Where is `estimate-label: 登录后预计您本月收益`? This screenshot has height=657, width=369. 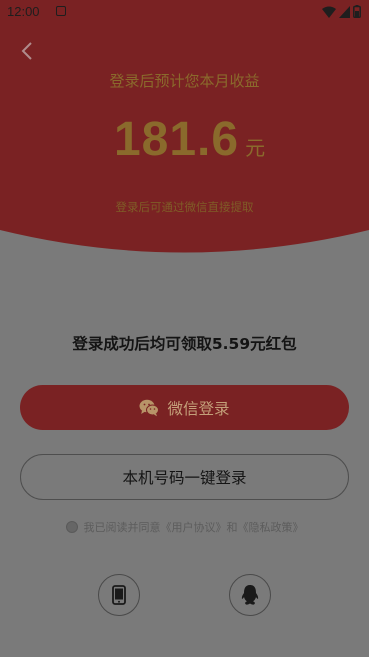 estimate-label: 登录后预计您本月收益 is located at coordinates (184, 81).